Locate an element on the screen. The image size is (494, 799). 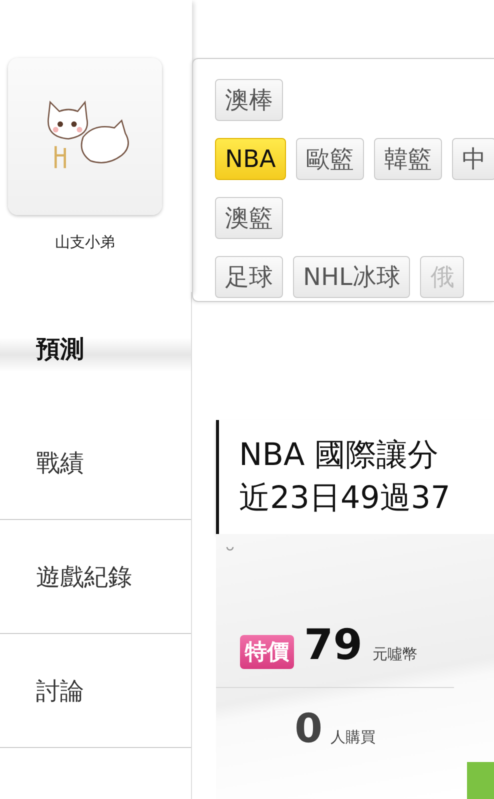
menu-item: 戰績 is located at coordinates (95, 463).